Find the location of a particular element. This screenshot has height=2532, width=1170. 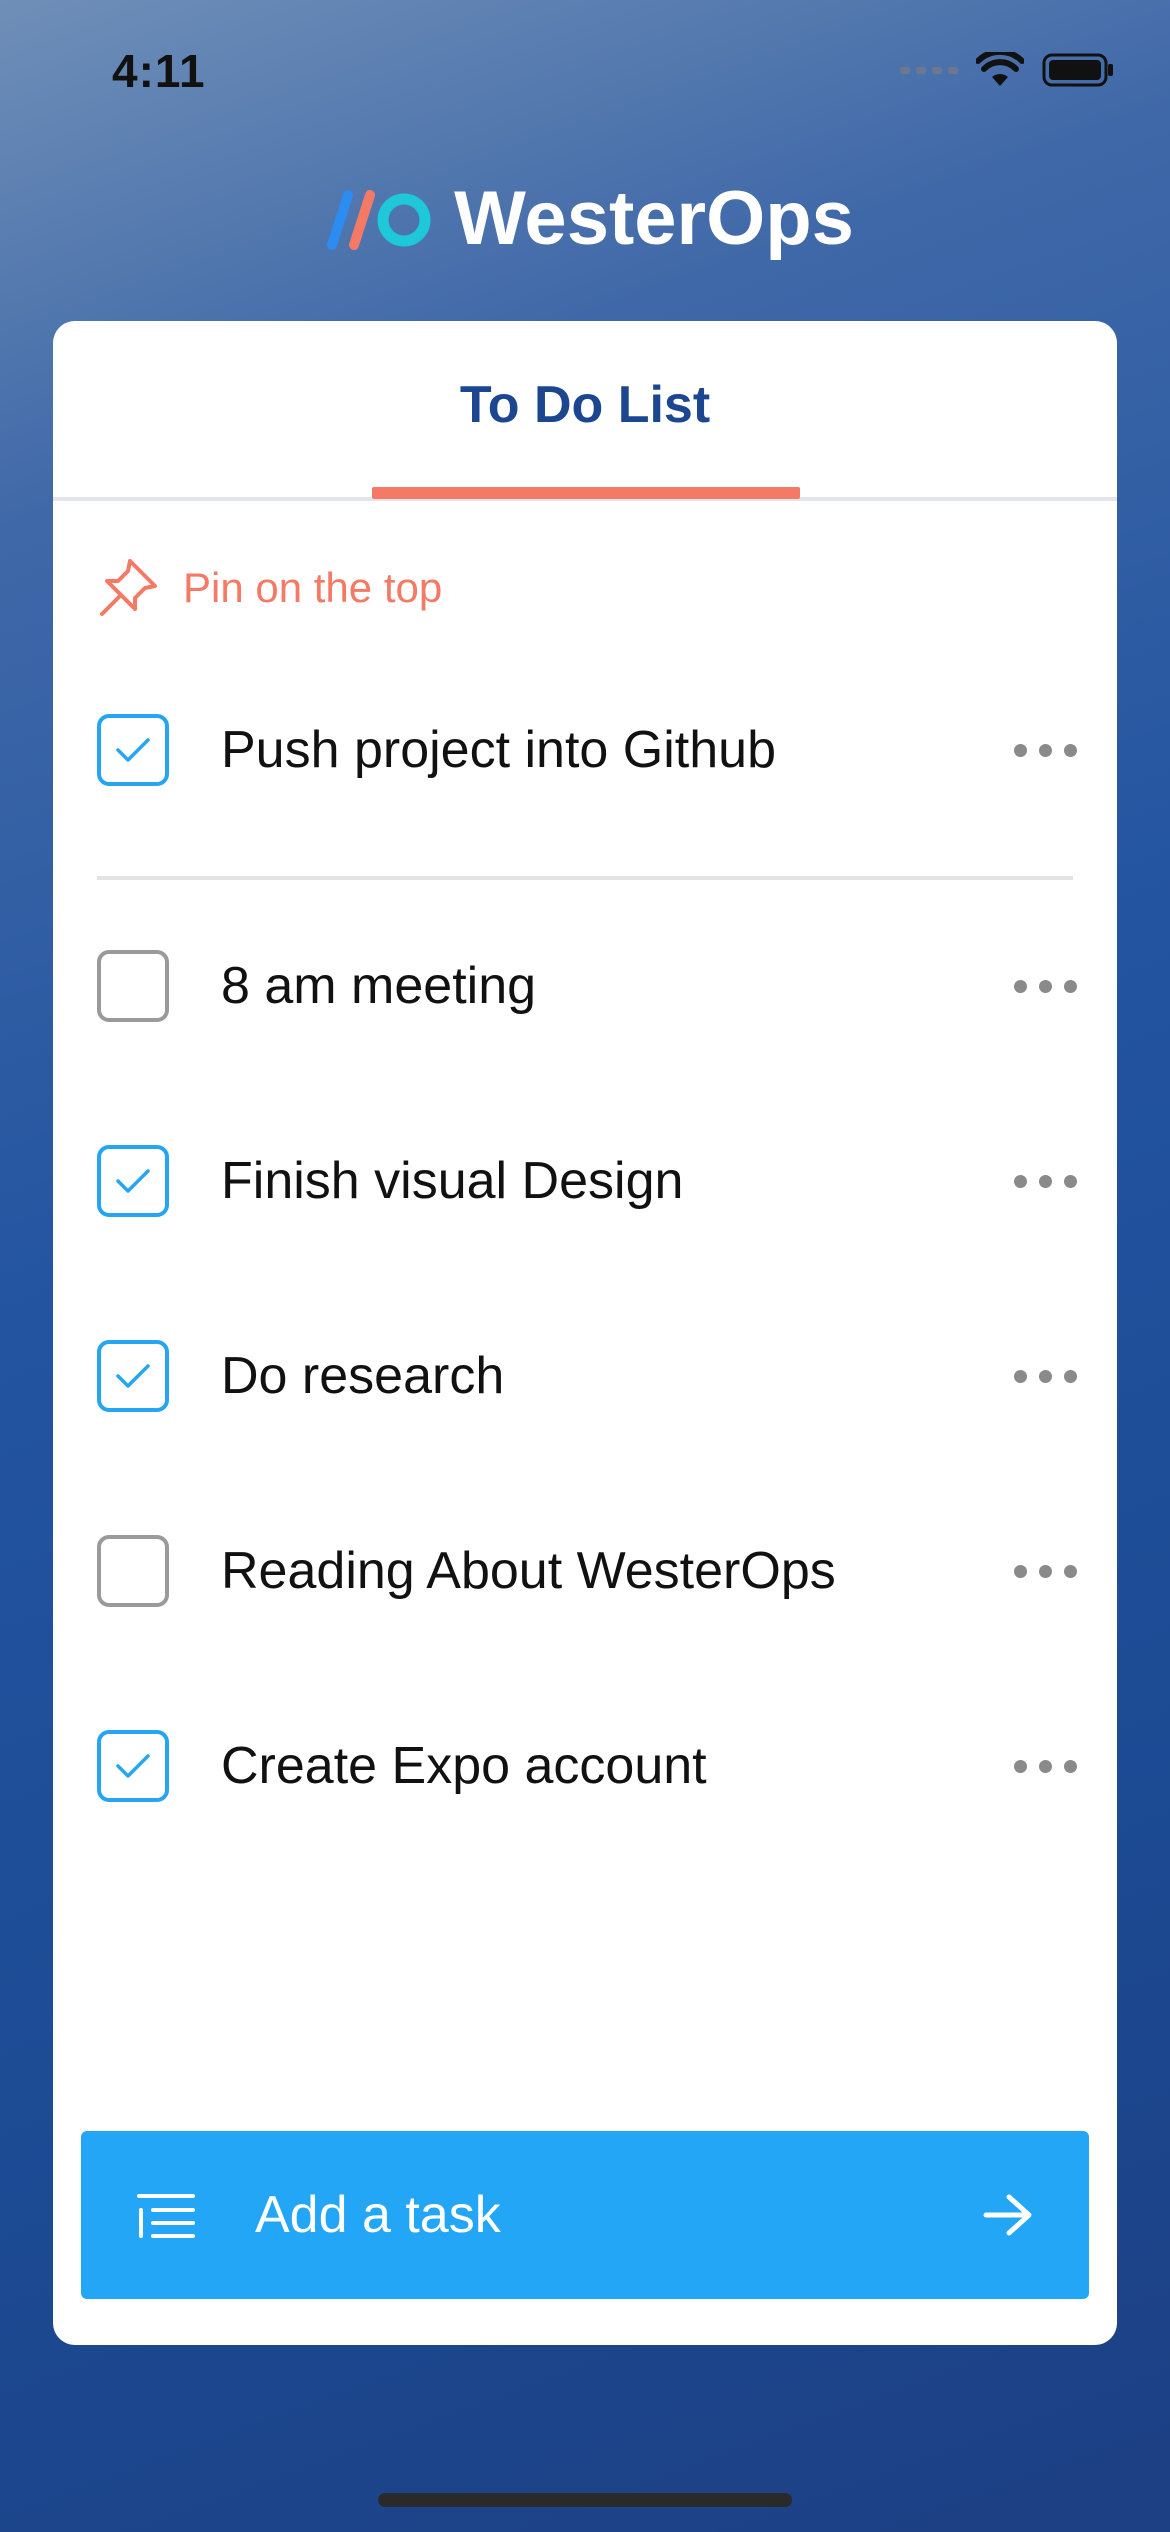

task-row: Create Expo account is located at coordinates (587, 1766).